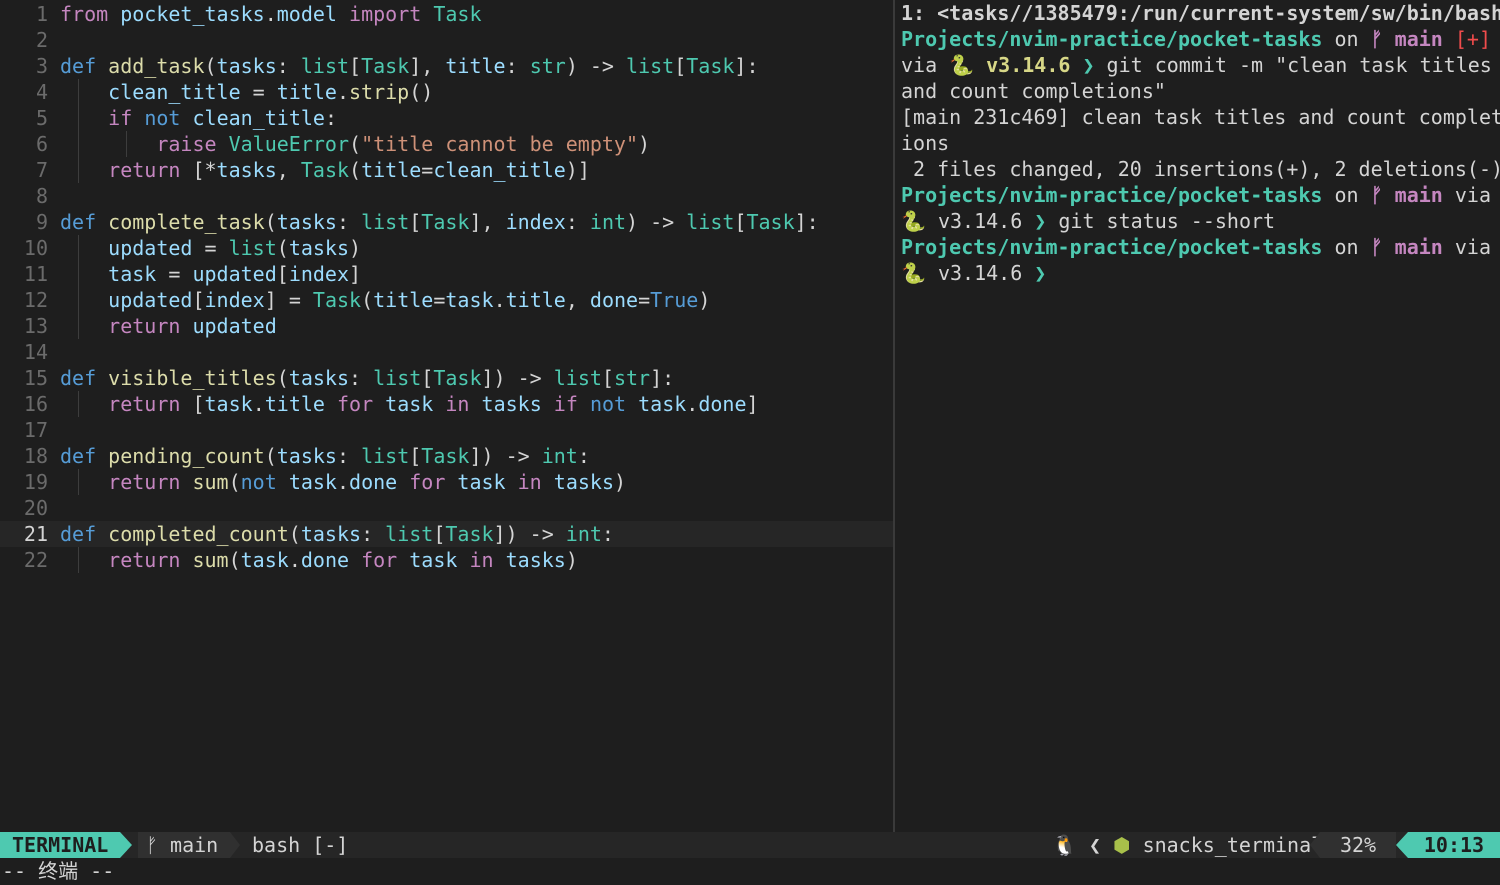 The image size is (1500, 885). Describe the element at coordinates (446, 196) in the screenshot. I see `code-line: 8` at that location.